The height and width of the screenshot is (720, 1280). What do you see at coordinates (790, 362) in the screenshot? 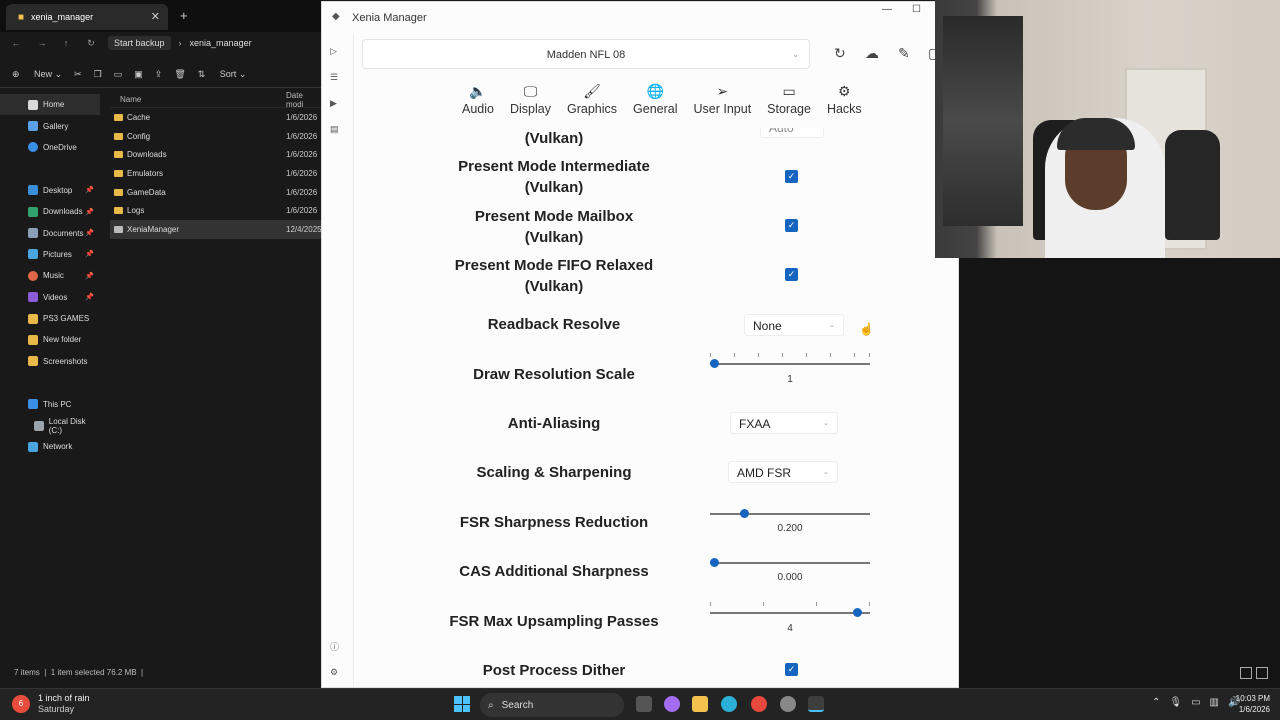
I see `draw-resolution-slider` at bounding box center [790, 362].